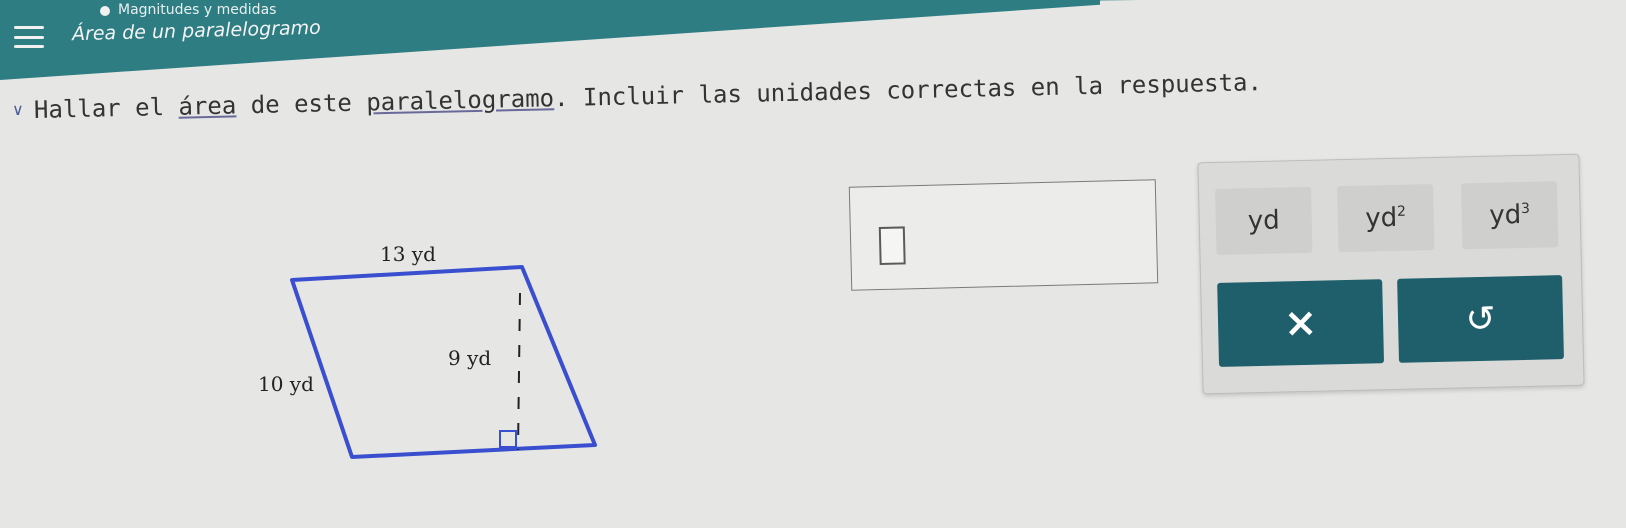 The width and height of the screenshot is (1626, 528). Describe the element at coordinates (197, 10) in the screenshot. I see `topic-label: Magnitudes y medidas` at that location.